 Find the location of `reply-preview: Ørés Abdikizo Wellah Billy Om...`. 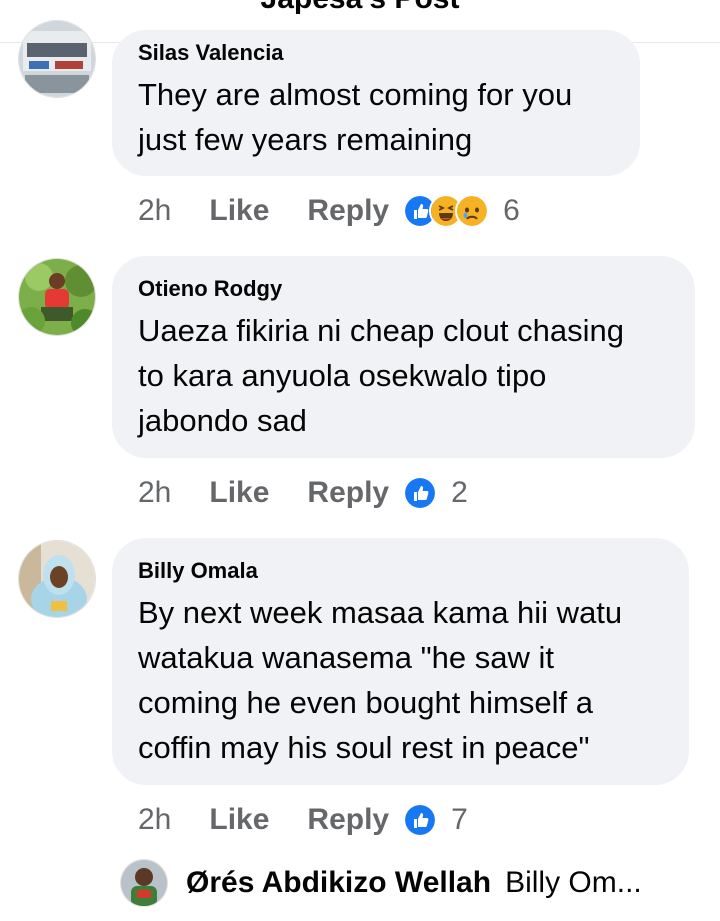

reply-preview: Ørés Abdikizo Wellah Billy Om... is located at coordinates (381, 883).